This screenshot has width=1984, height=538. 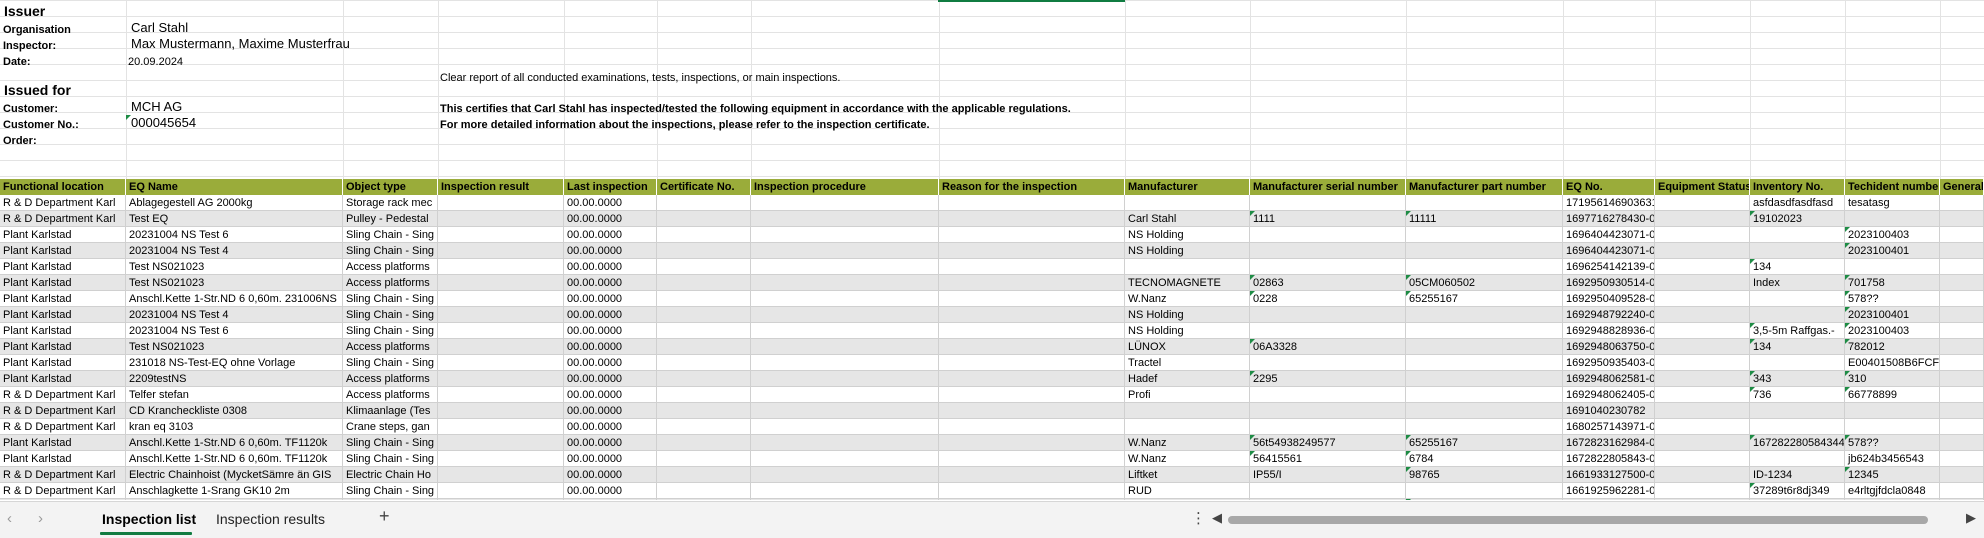 What do you see at coordinates (1609, 475) in the screenshot?
I see `table-cell: 1661933127500-00` at bounding box center [1609, 475].